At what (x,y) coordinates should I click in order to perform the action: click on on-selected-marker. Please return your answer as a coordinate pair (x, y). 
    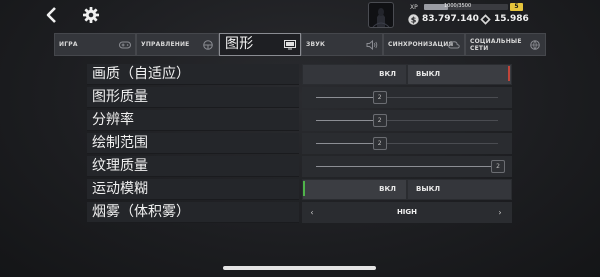
    Looking at the image, I should click on (304, 188).